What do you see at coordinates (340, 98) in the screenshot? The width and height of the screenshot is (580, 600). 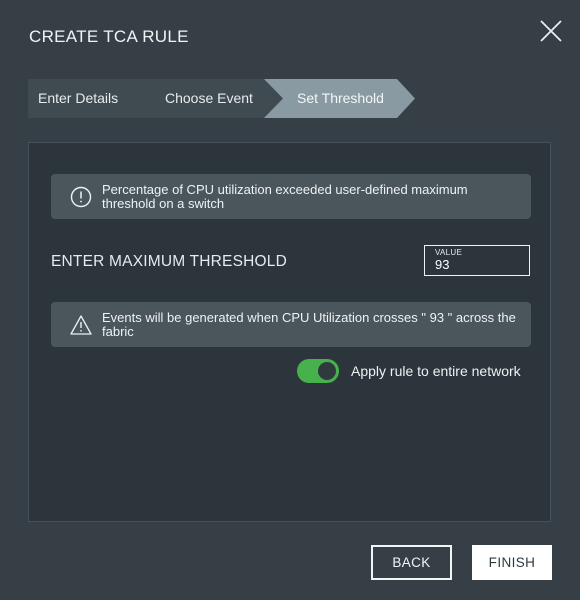 I see `step-set-threshold: Set Threshold` at bounding box center [340, 98].